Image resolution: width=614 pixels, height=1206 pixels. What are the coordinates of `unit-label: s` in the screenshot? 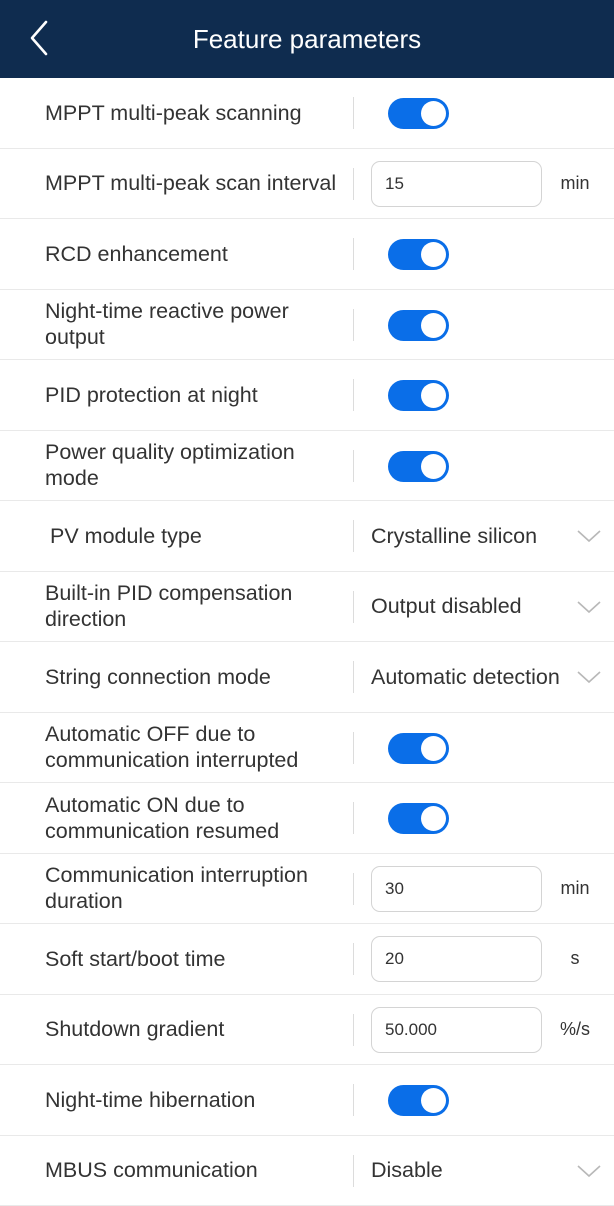 It's located at (575, 959).